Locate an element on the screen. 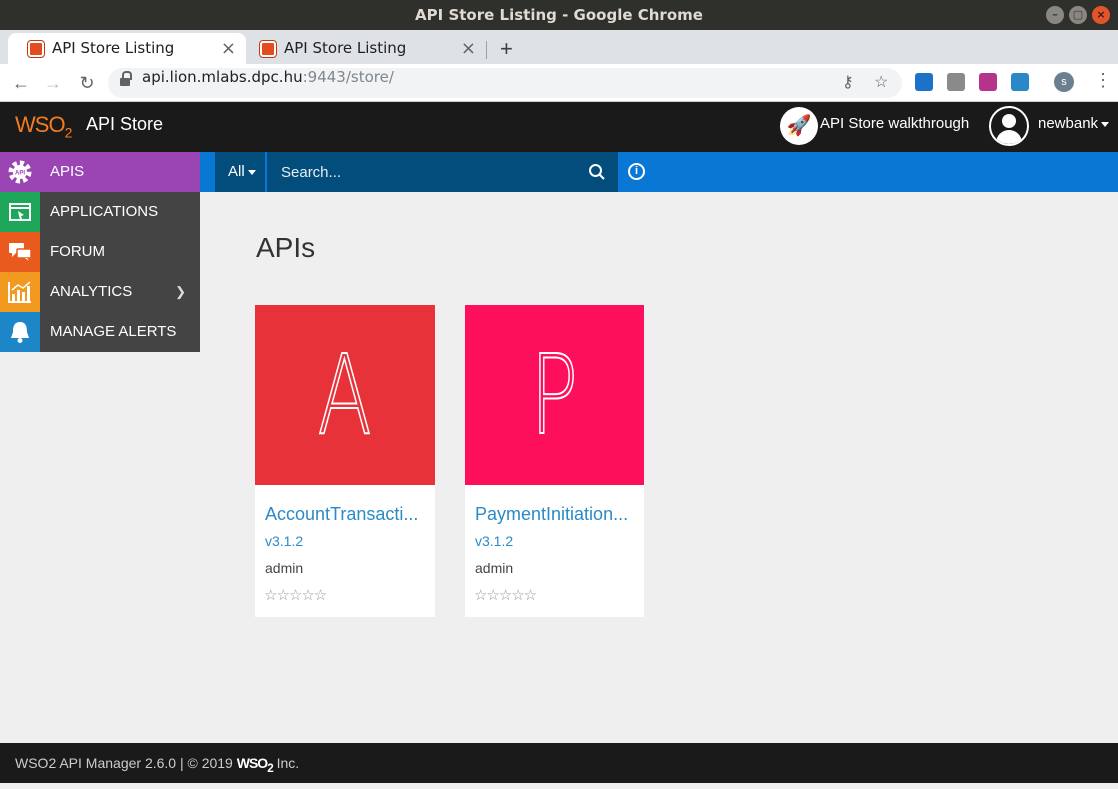 The height and width of the screenshot is (789, 1118). sidebar-item-apis: API APIS is located at coordinates (100, 172).